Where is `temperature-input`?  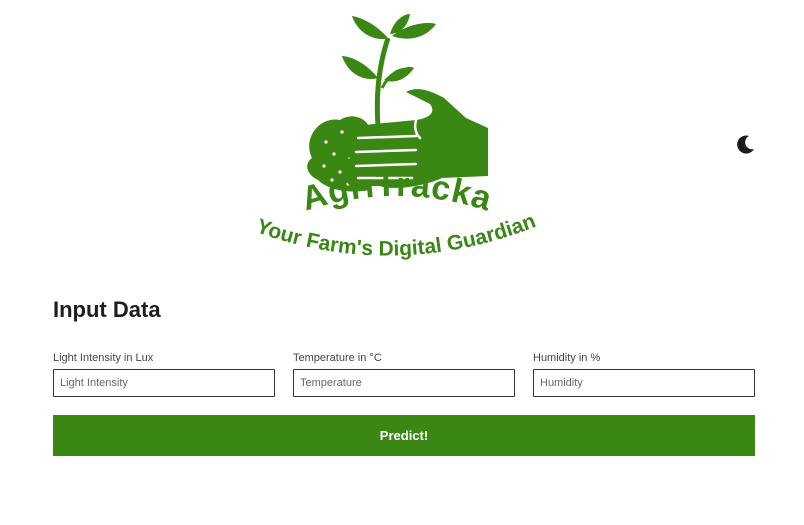
temperature-input is located at coordinates (404, 383).